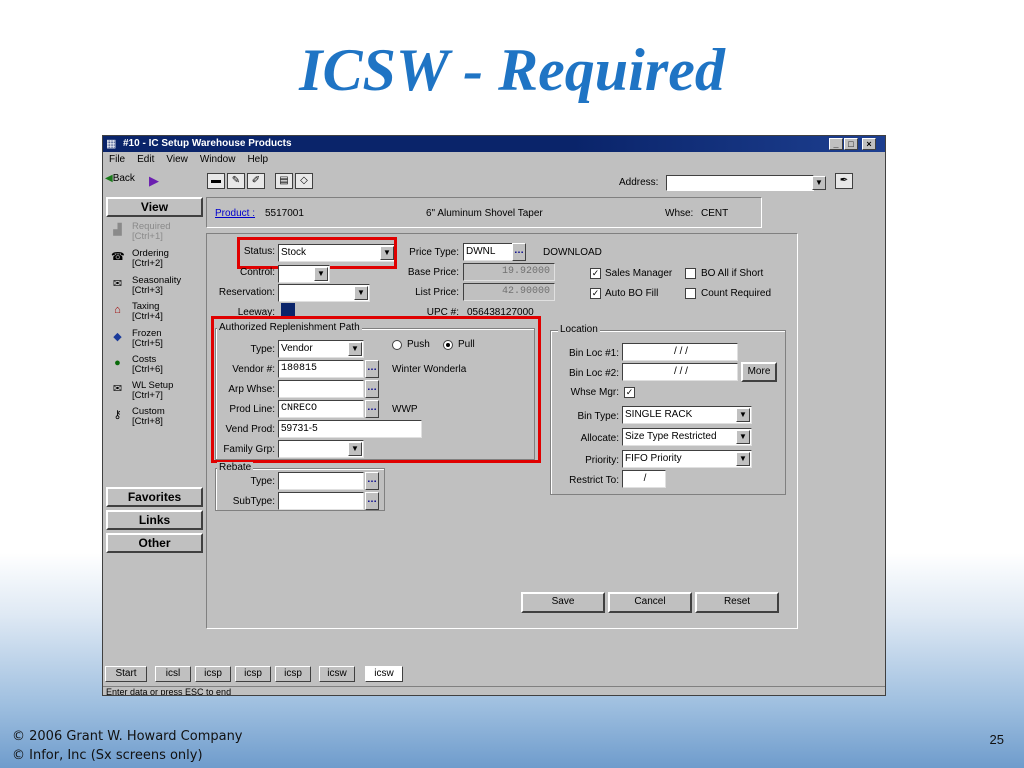 Image resolution: width=1024 pixels, height=768 pixels. I want to click on minimize-button: _, so click(836, 144).